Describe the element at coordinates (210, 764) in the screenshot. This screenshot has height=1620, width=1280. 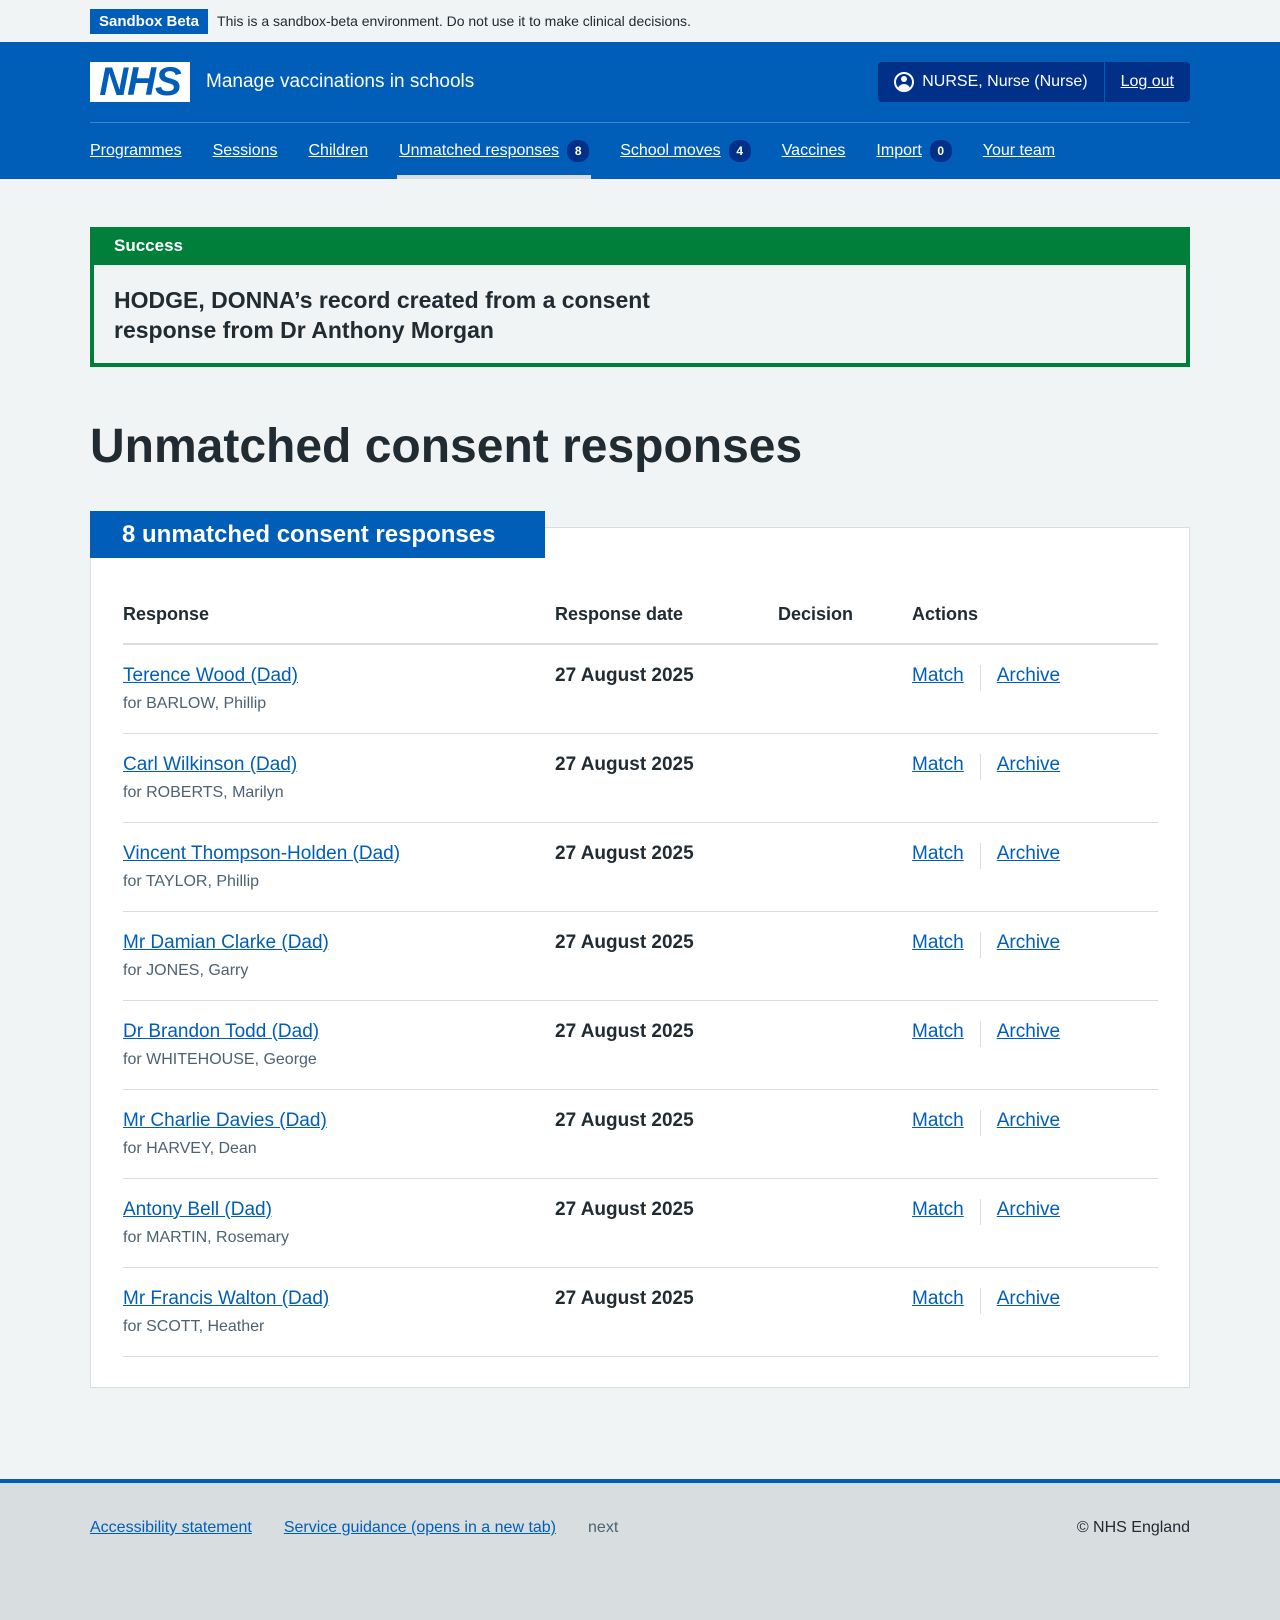
I see `response-link: Carl Wilkinson (Dad)` at that location.